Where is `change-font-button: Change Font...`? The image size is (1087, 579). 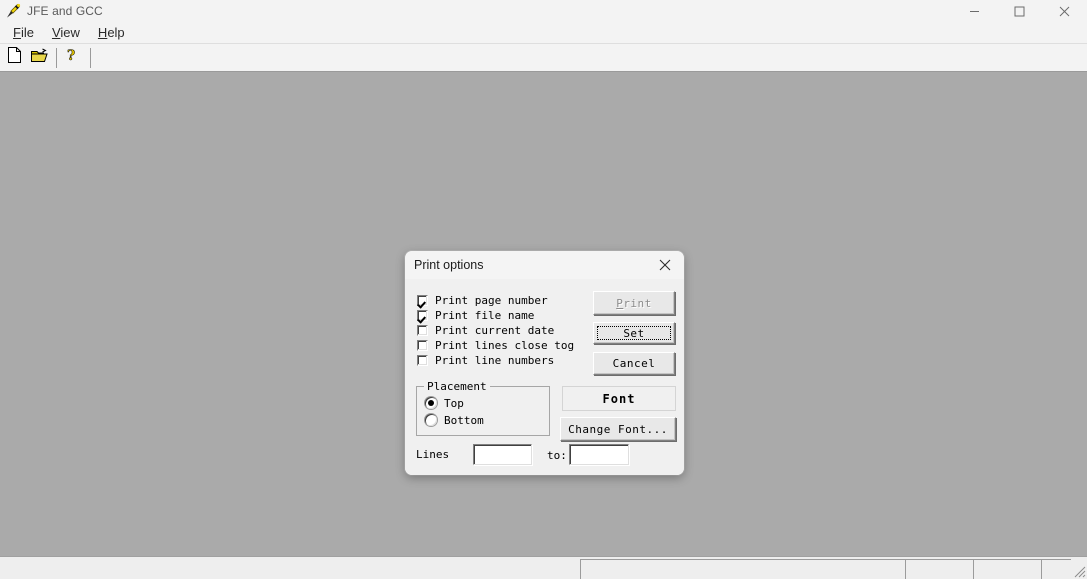
change-font-button: Change Font... is located at coordinates (618, 429).